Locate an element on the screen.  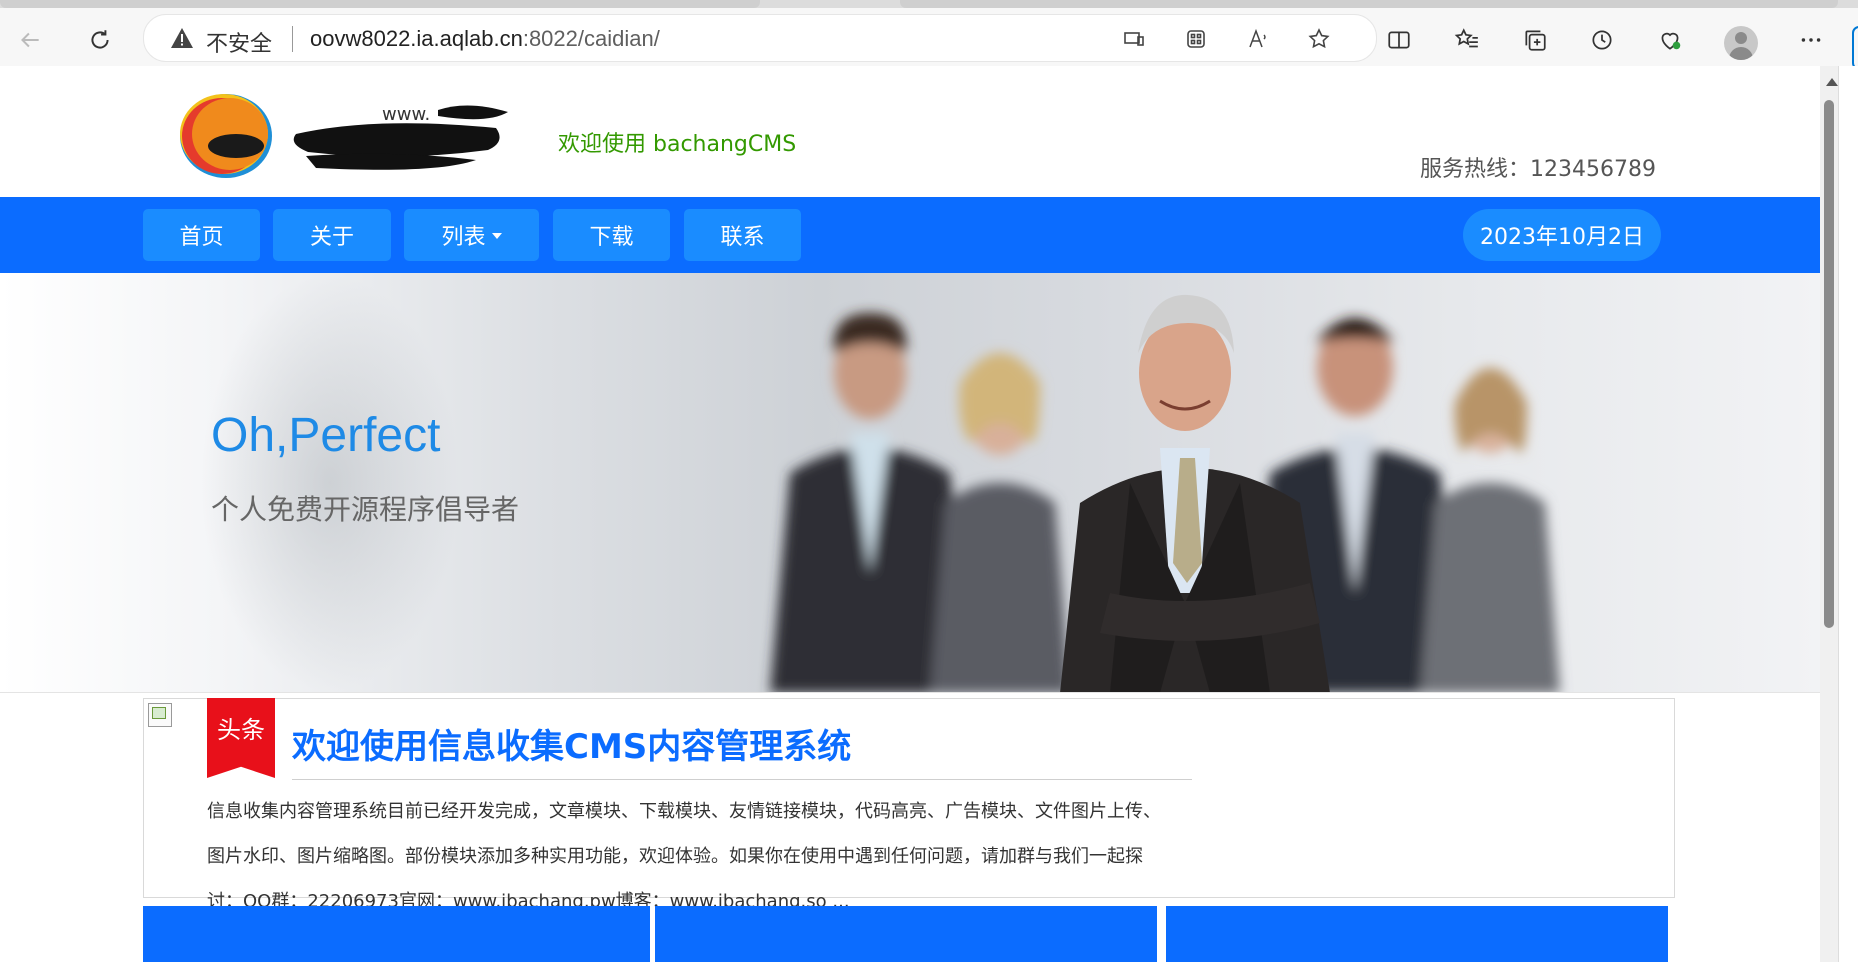
article-title: 欢迎使用信息收集CMS内容管理系统 is located at coordinates (571, 743).